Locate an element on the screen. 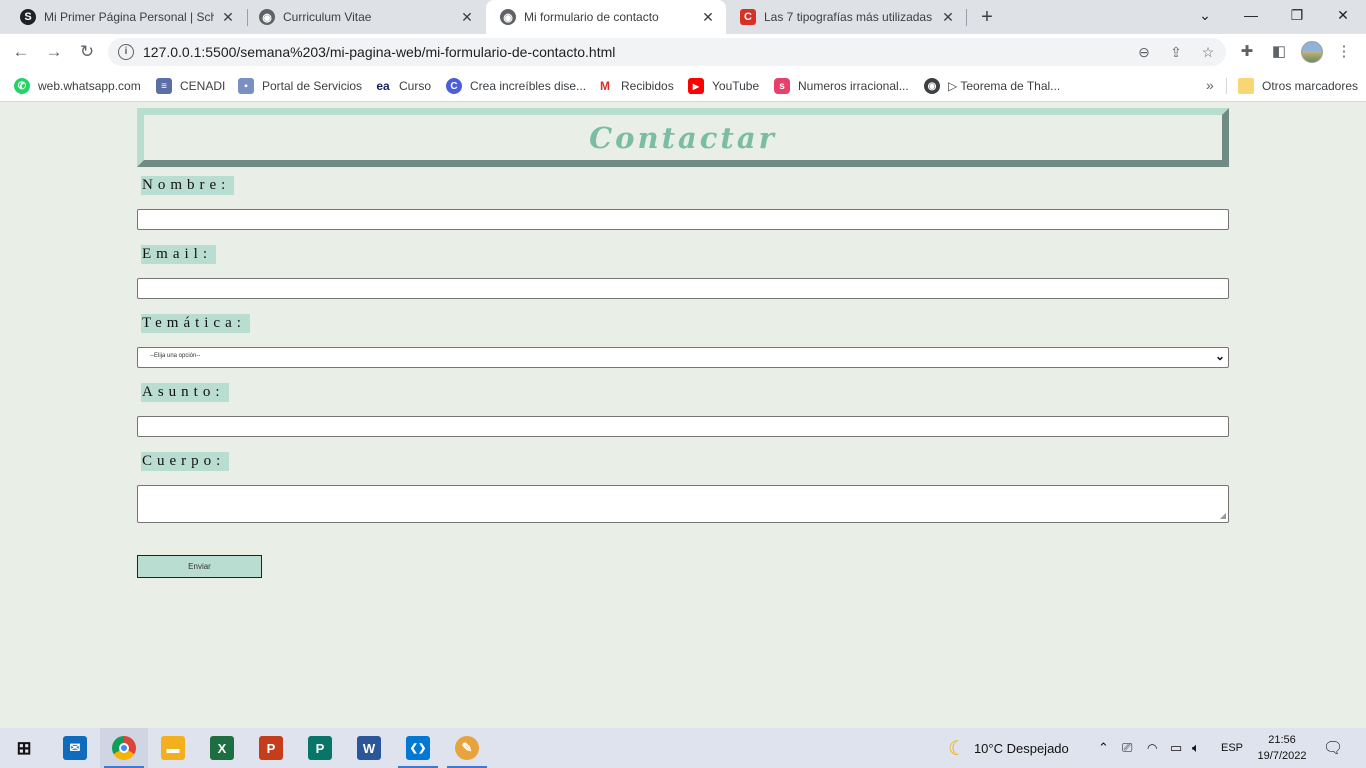 The height and width of the screenshot is (768, 1366). taskbar-mail: ✉ is located at coordinates (75, 748).